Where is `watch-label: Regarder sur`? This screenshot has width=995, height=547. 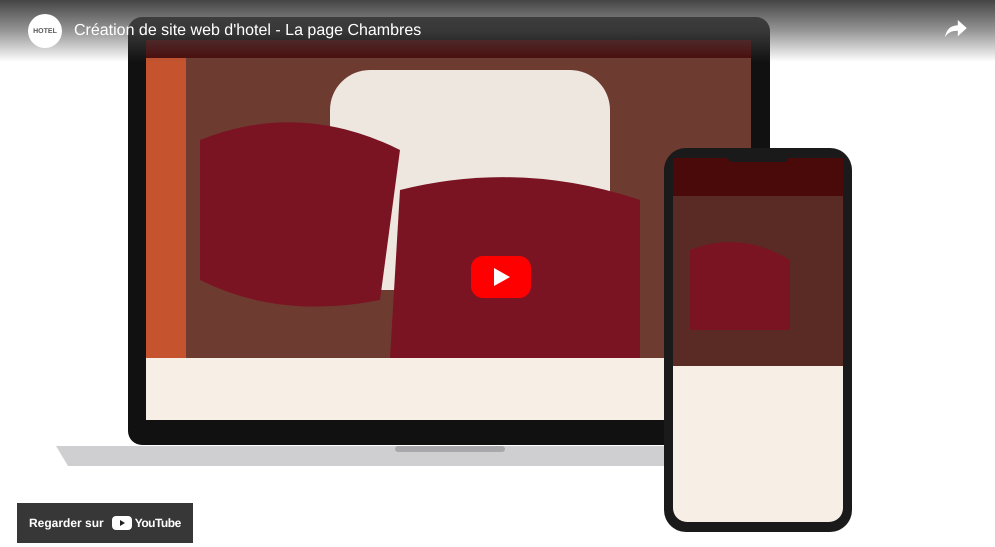 watch-label: Regarder sur is located at coordinates (66, 523).